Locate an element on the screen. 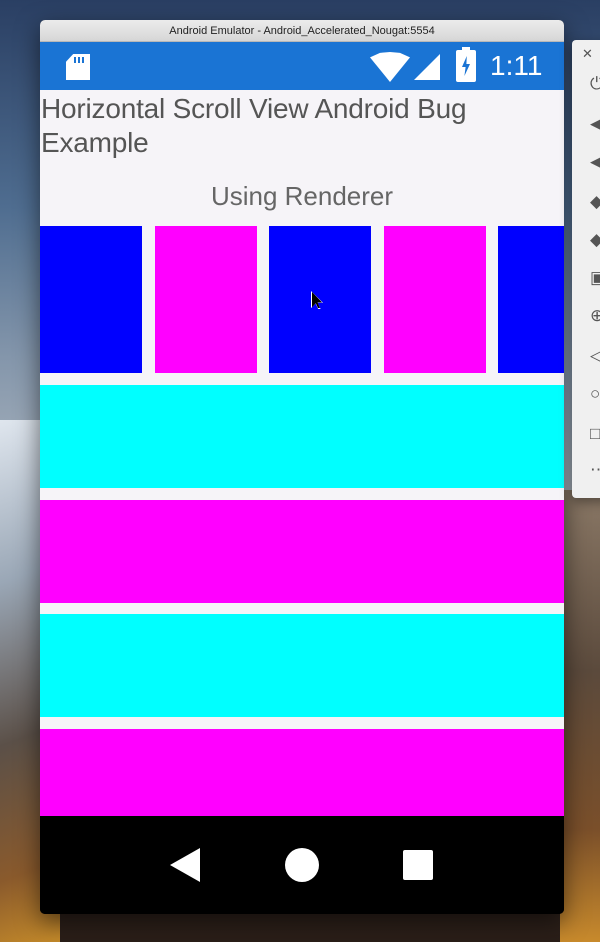 This screenshot has width=600, height=942. overview-icon: □ is located at coordinates (595, 434).